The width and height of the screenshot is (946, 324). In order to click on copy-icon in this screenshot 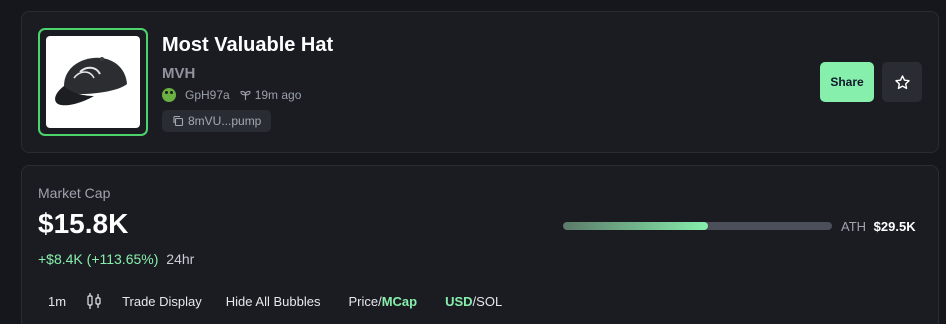, I will do `click(178, 121)`.